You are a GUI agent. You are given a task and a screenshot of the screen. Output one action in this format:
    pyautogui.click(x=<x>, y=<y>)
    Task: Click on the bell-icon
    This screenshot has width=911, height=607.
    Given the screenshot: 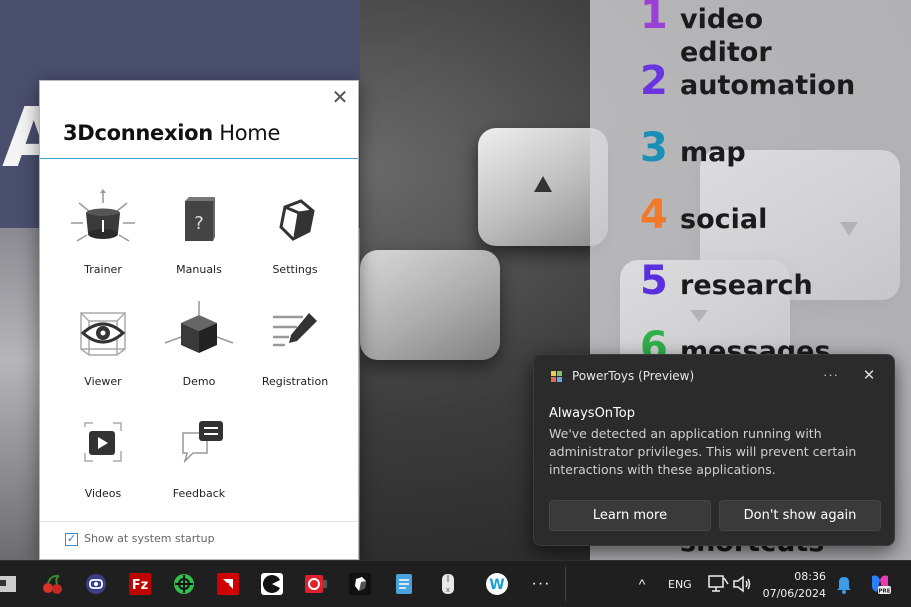 What is the action you would take?
    pyautogui.click(x=844, y=585)
    